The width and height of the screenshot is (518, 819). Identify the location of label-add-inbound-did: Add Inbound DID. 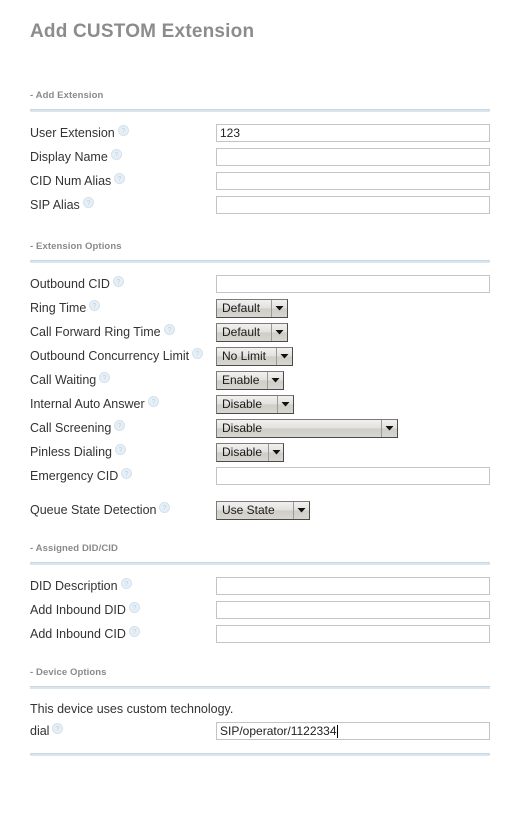
(78, 610).